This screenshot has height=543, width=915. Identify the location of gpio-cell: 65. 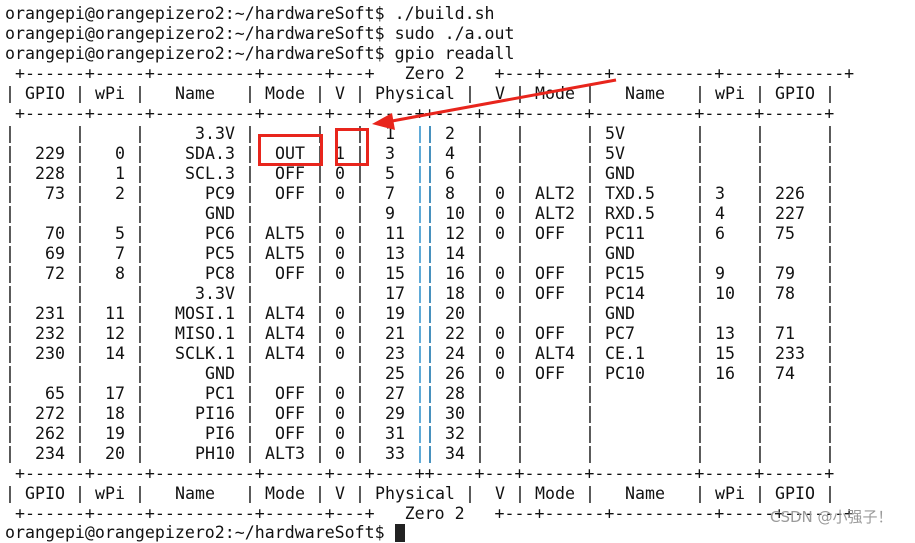
(55, 393).